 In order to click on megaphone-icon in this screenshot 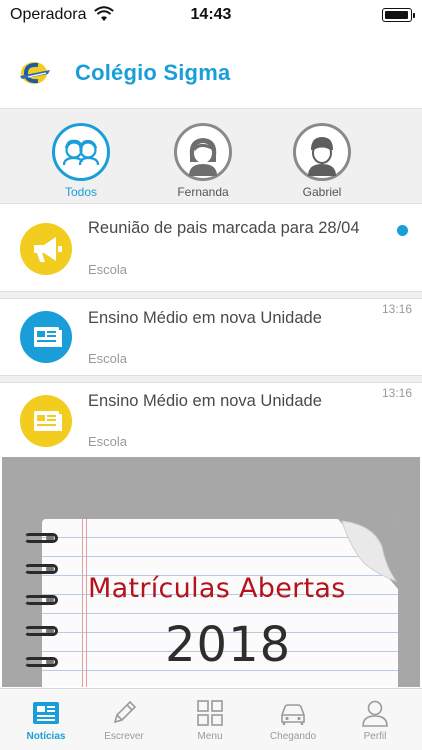, I will do `click(46, 249)`.